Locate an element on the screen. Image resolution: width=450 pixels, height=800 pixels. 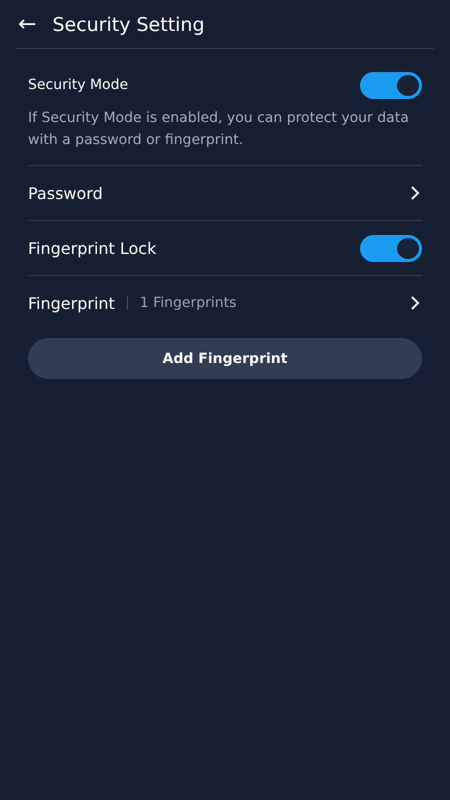
setting-description: If Security Mode is enabled, you can protect your data with a password or fingerprint. is located at coordinates (219, 129).